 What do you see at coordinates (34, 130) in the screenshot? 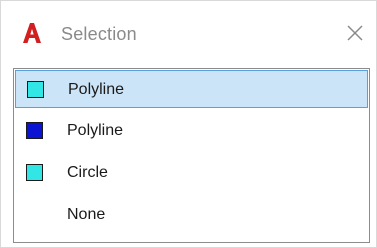
I see `color-swatch-blue` at bounding box center [34, 130].